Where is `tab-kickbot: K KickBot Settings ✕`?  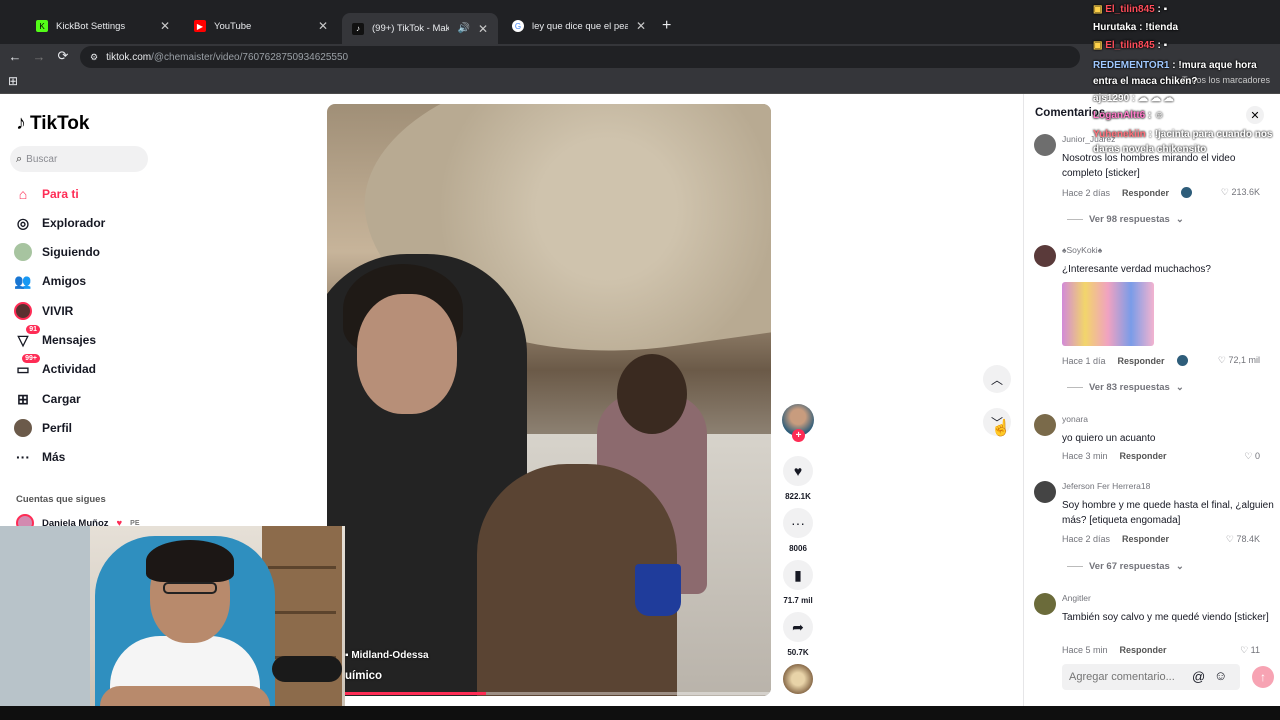
tab-kickbot: K KickBot Settings ✕ is located at coordinates (103, 26).